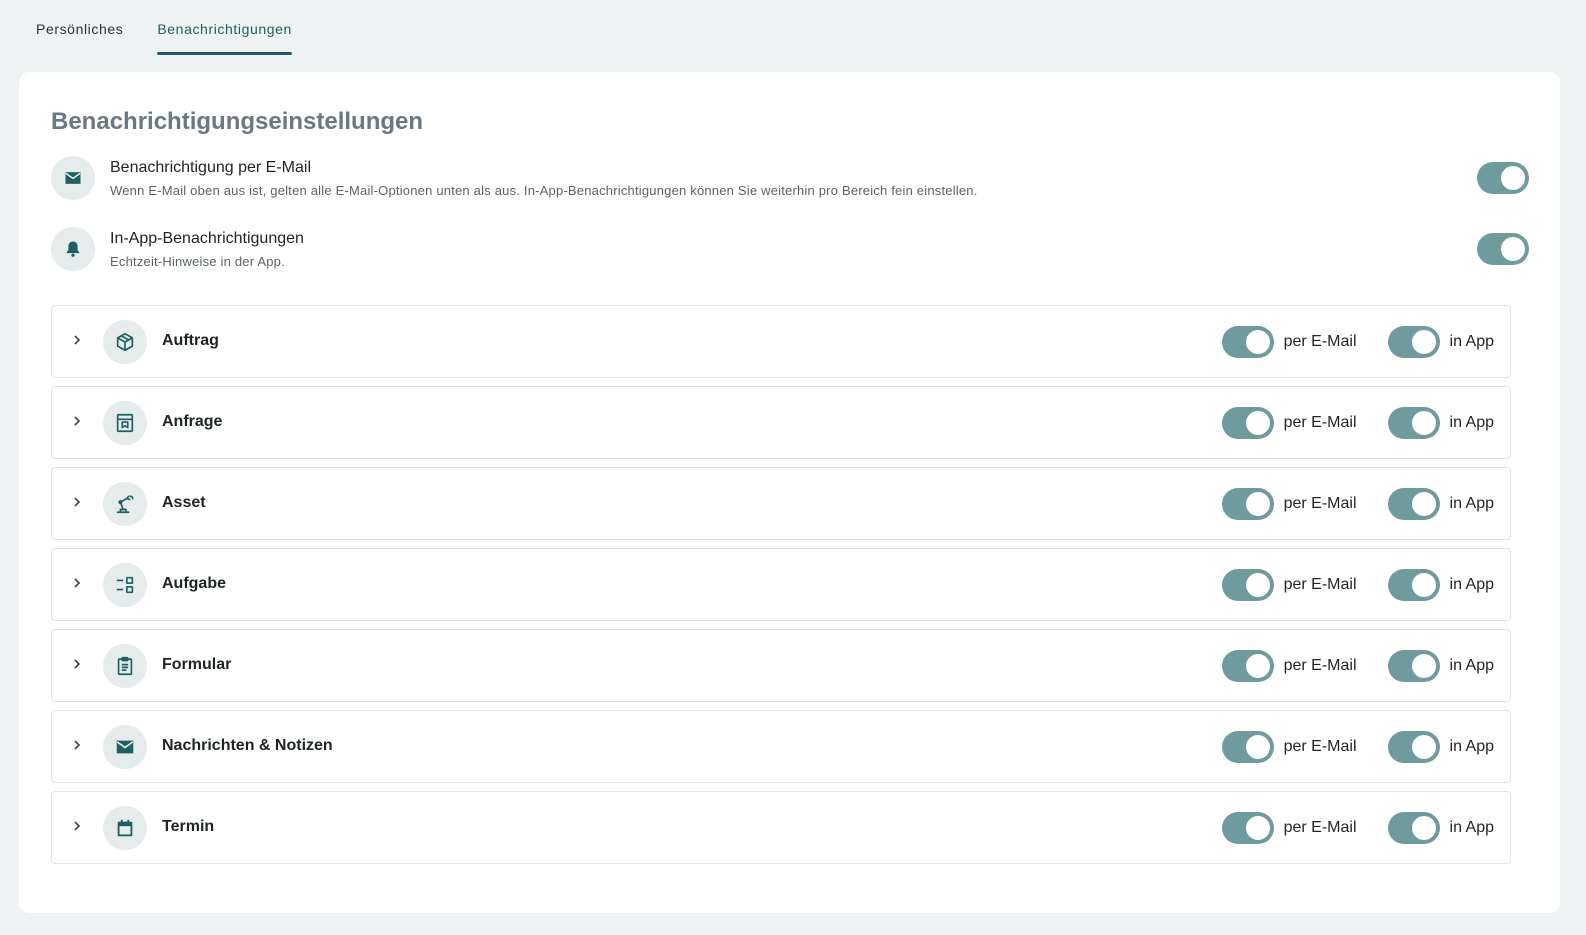 The height and width of the screenshot is (935, 1586). What do you see at coordinates (73, 249) in the screenshot?
I see `bell-icon` at bounding box center [73, 249].